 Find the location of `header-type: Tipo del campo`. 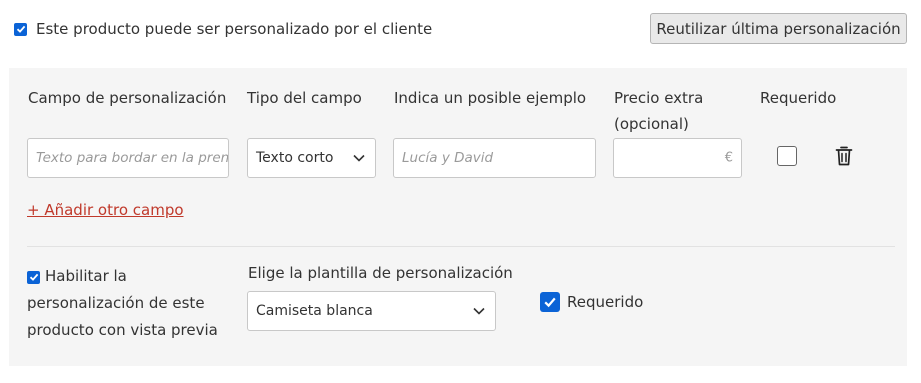

header-type: Tipo del campo is located at coordinates (304, 98).